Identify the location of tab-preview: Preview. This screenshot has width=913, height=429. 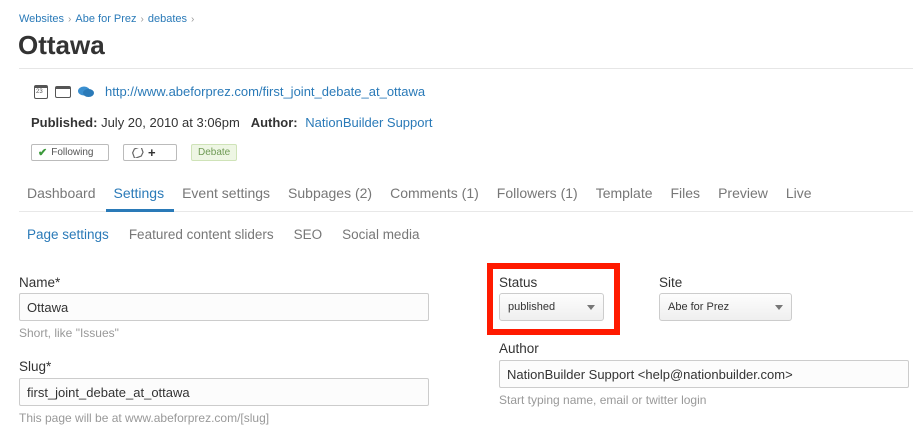
(744, 195).